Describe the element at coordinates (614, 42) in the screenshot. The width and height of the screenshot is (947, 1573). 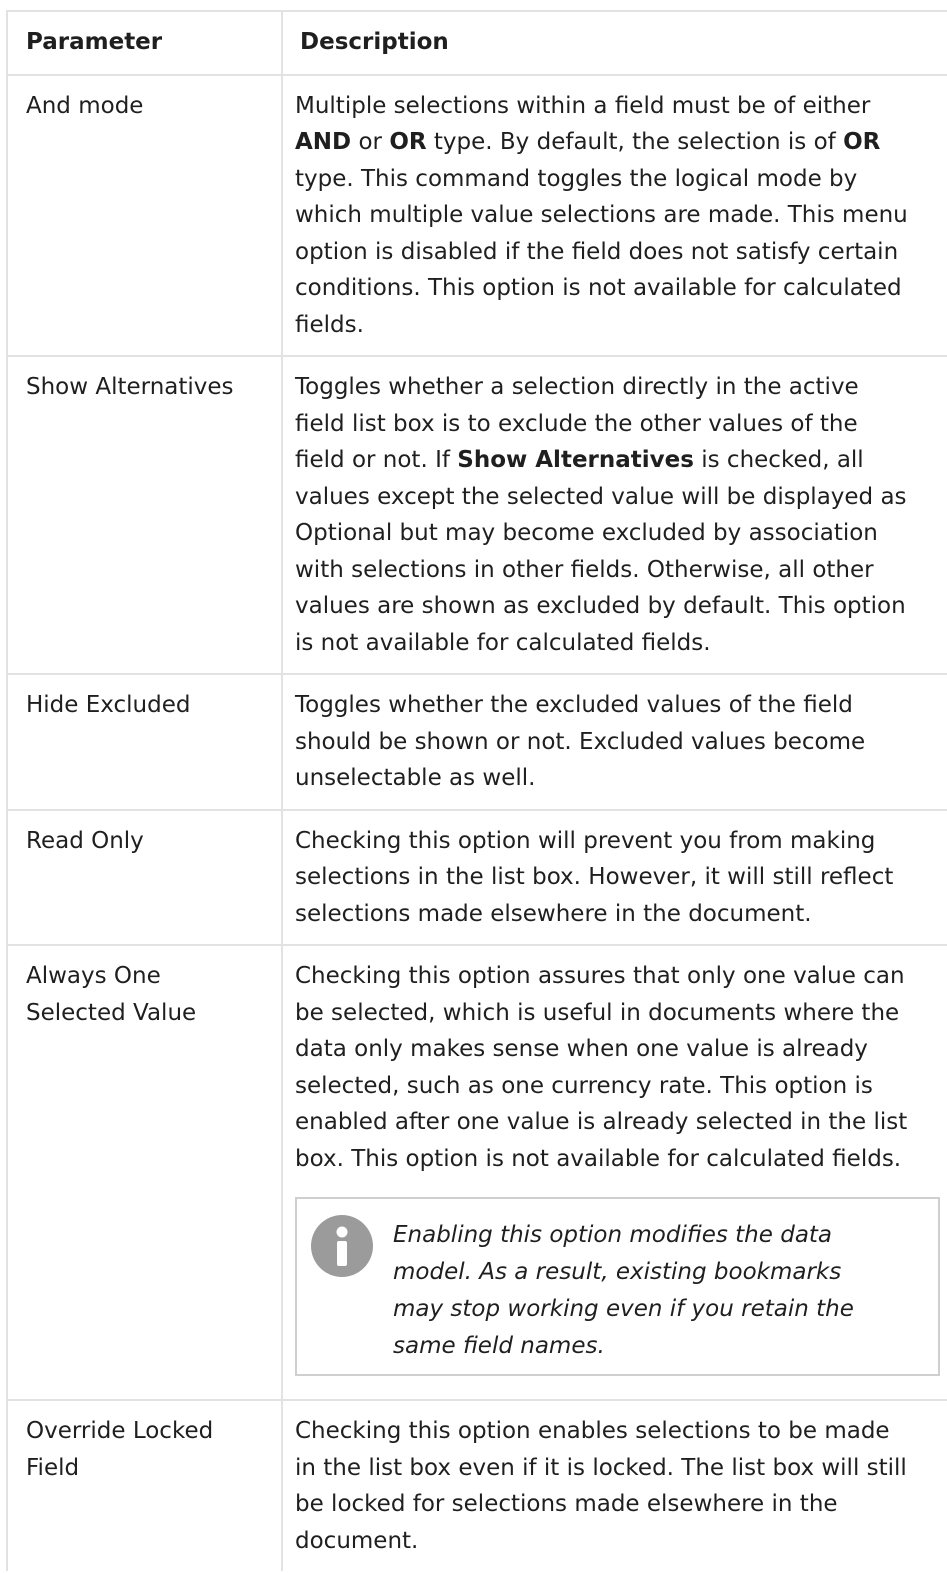
I see `column-header-description: Description` at that location.